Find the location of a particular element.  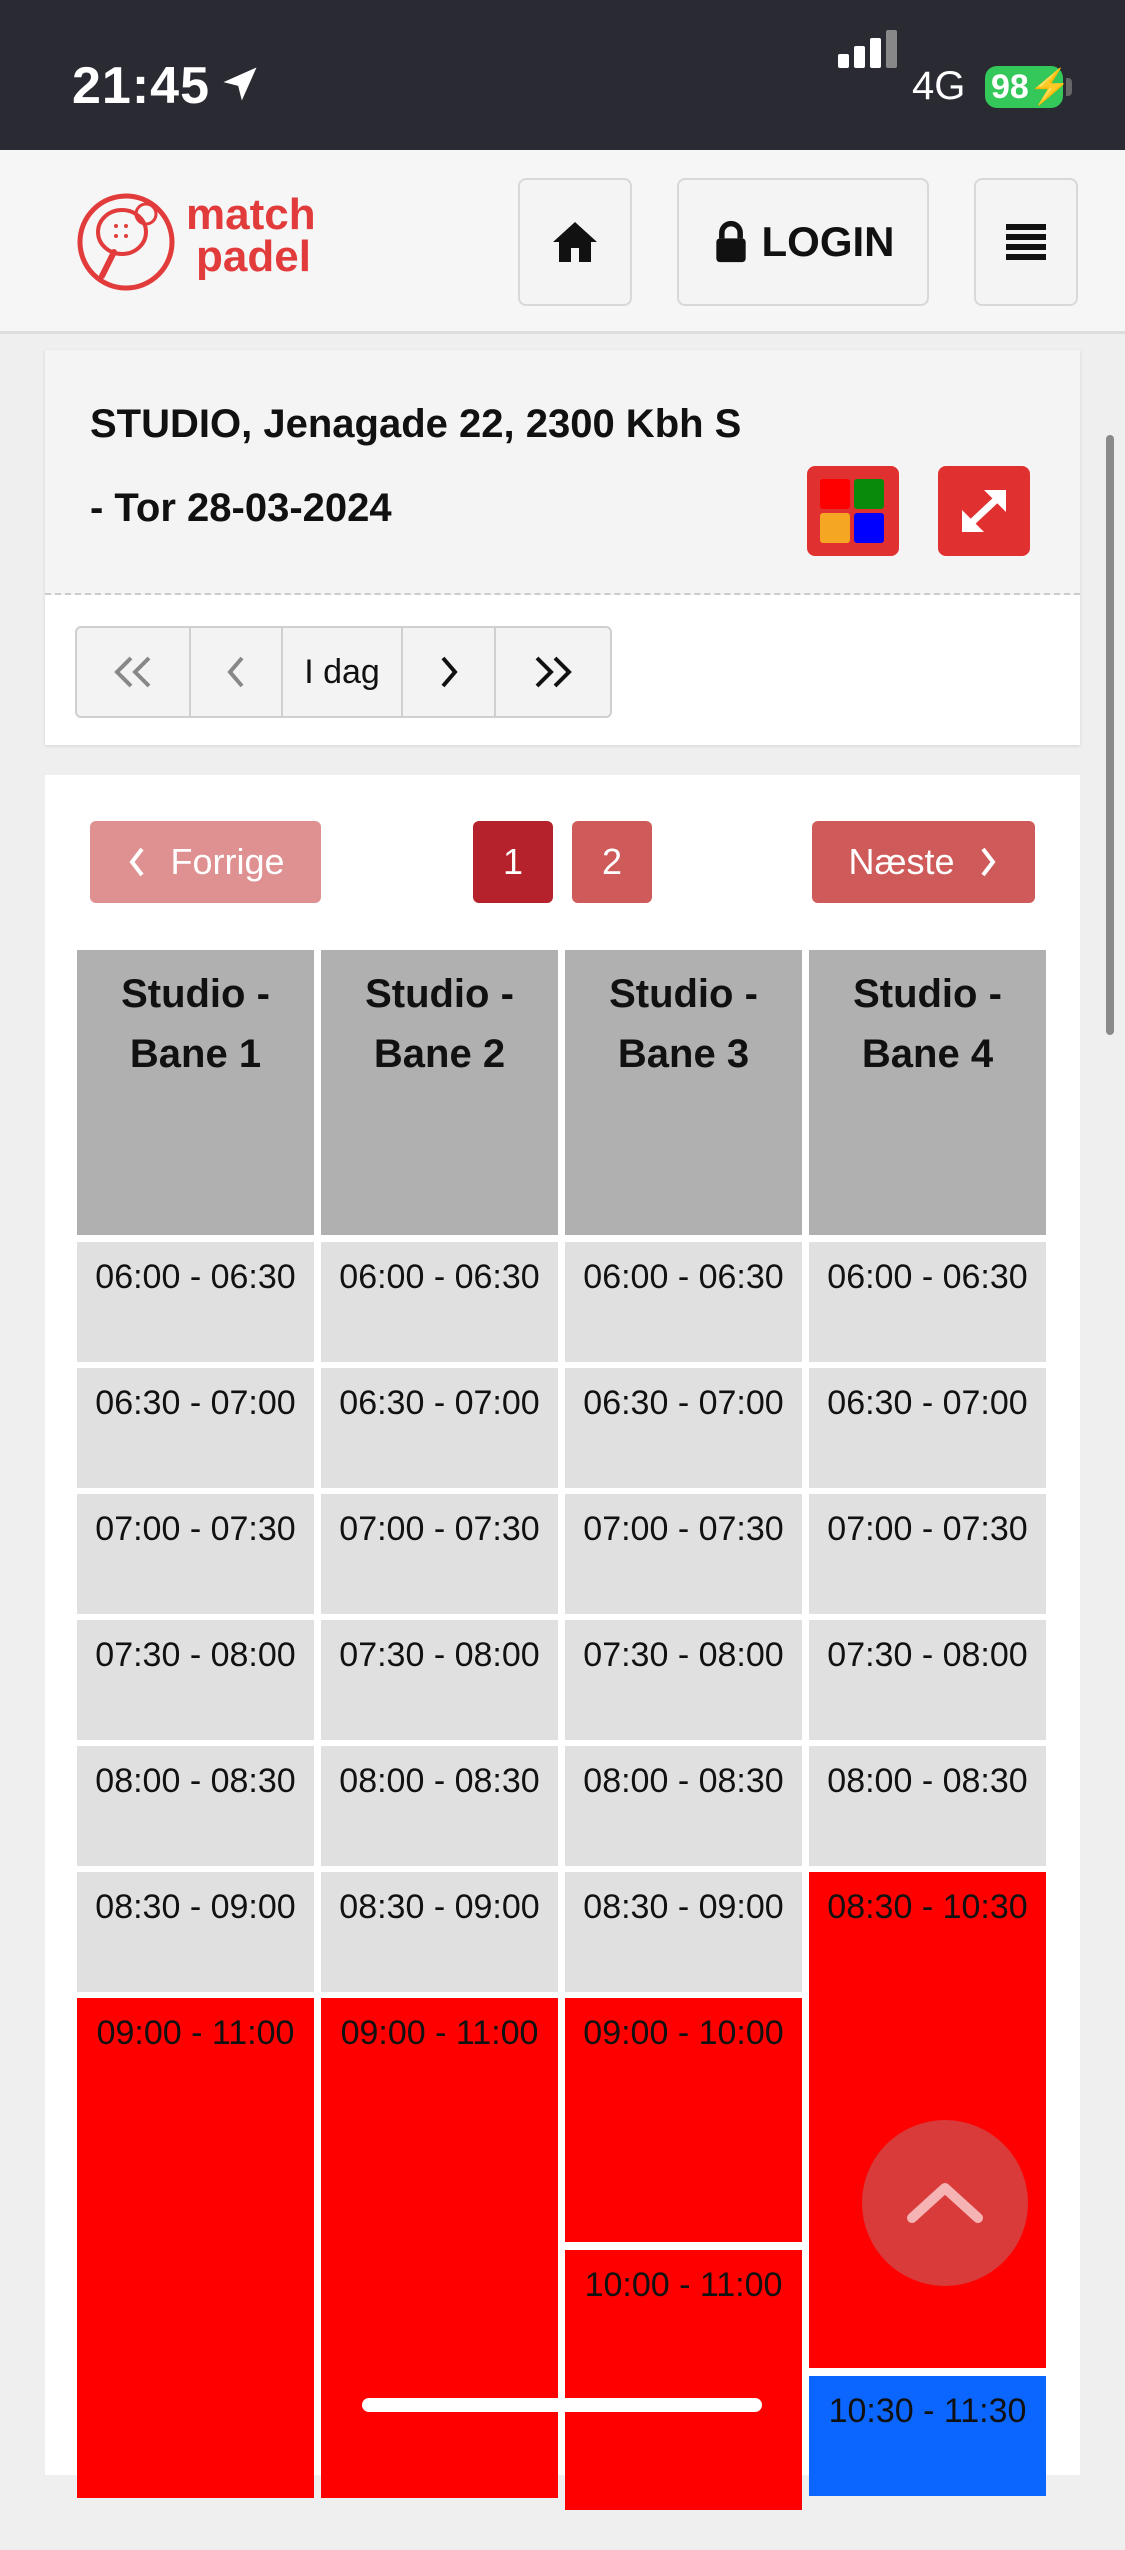

menu-button is located at coordinates (1026, 242).